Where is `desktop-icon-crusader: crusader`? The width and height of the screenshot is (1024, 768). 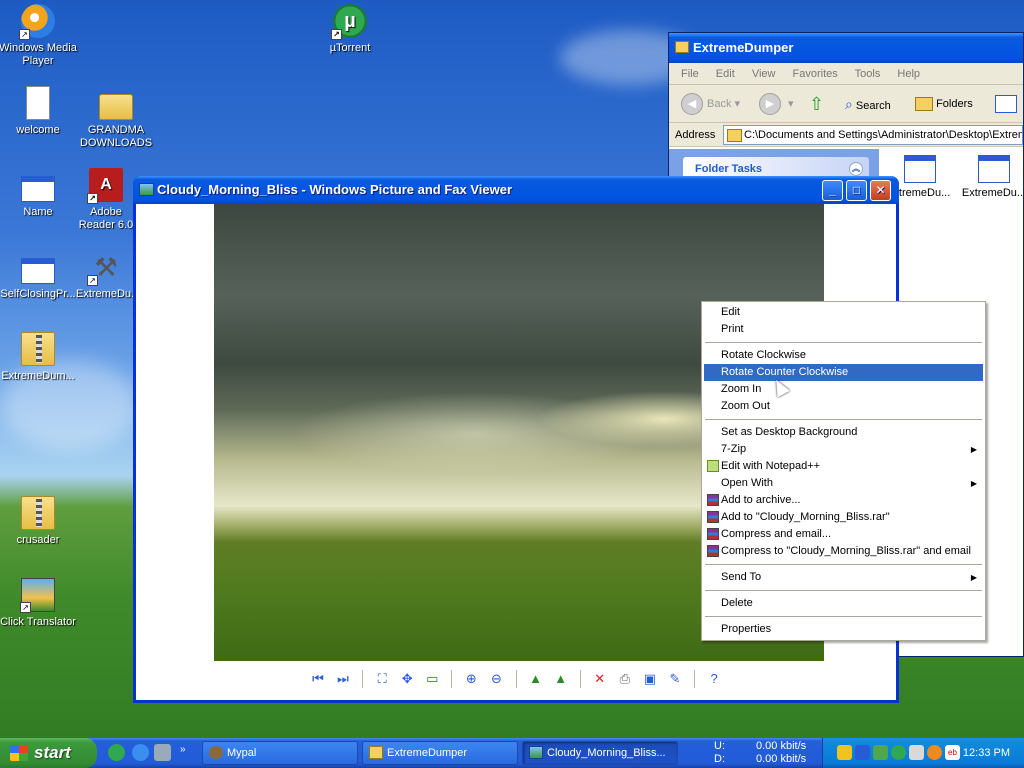
desktop-icon-crusader: crusader is located at coordinates (39, 521).